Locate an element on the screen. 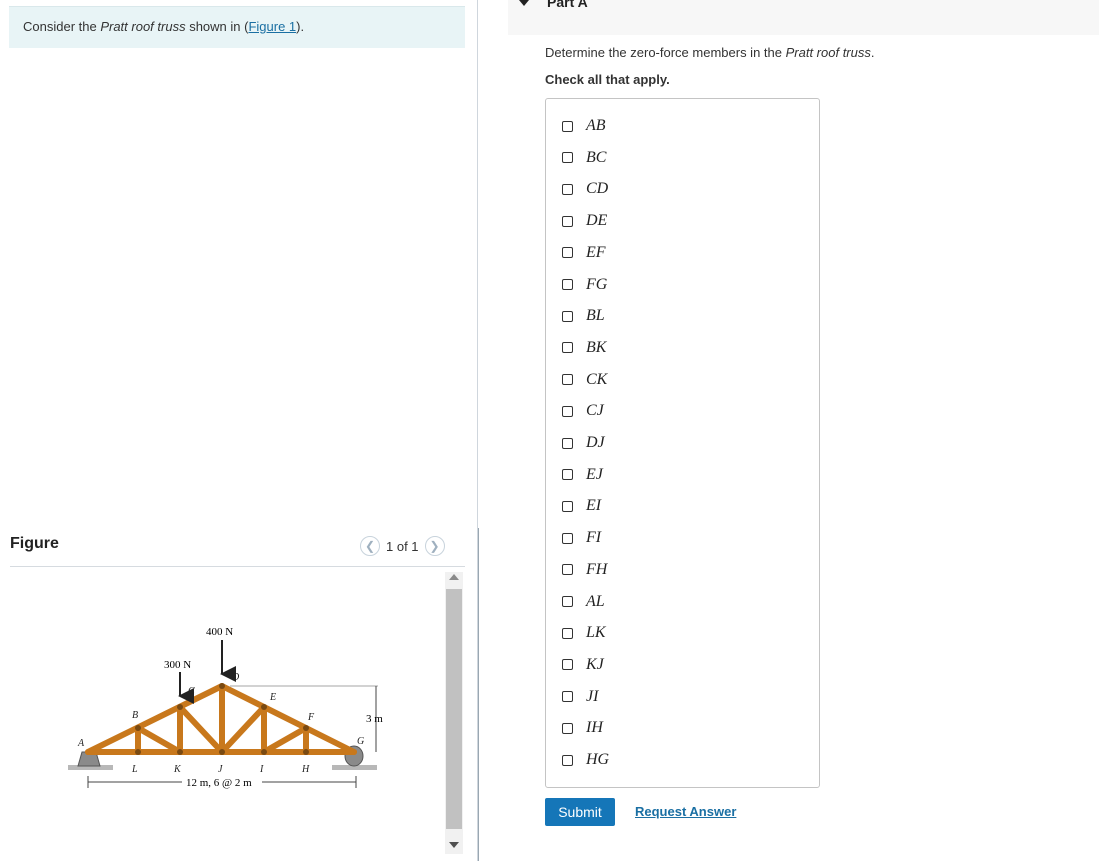  question-prefix: Determine the zero-force members in the is located at coordinates (665, 52).